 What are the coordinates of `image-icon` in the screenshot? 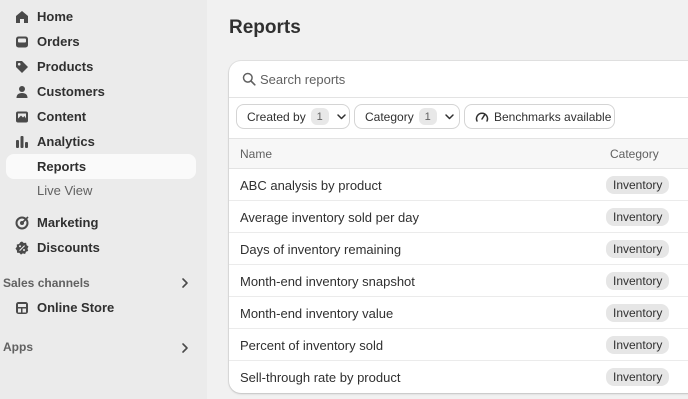 It's located at (22, 117).